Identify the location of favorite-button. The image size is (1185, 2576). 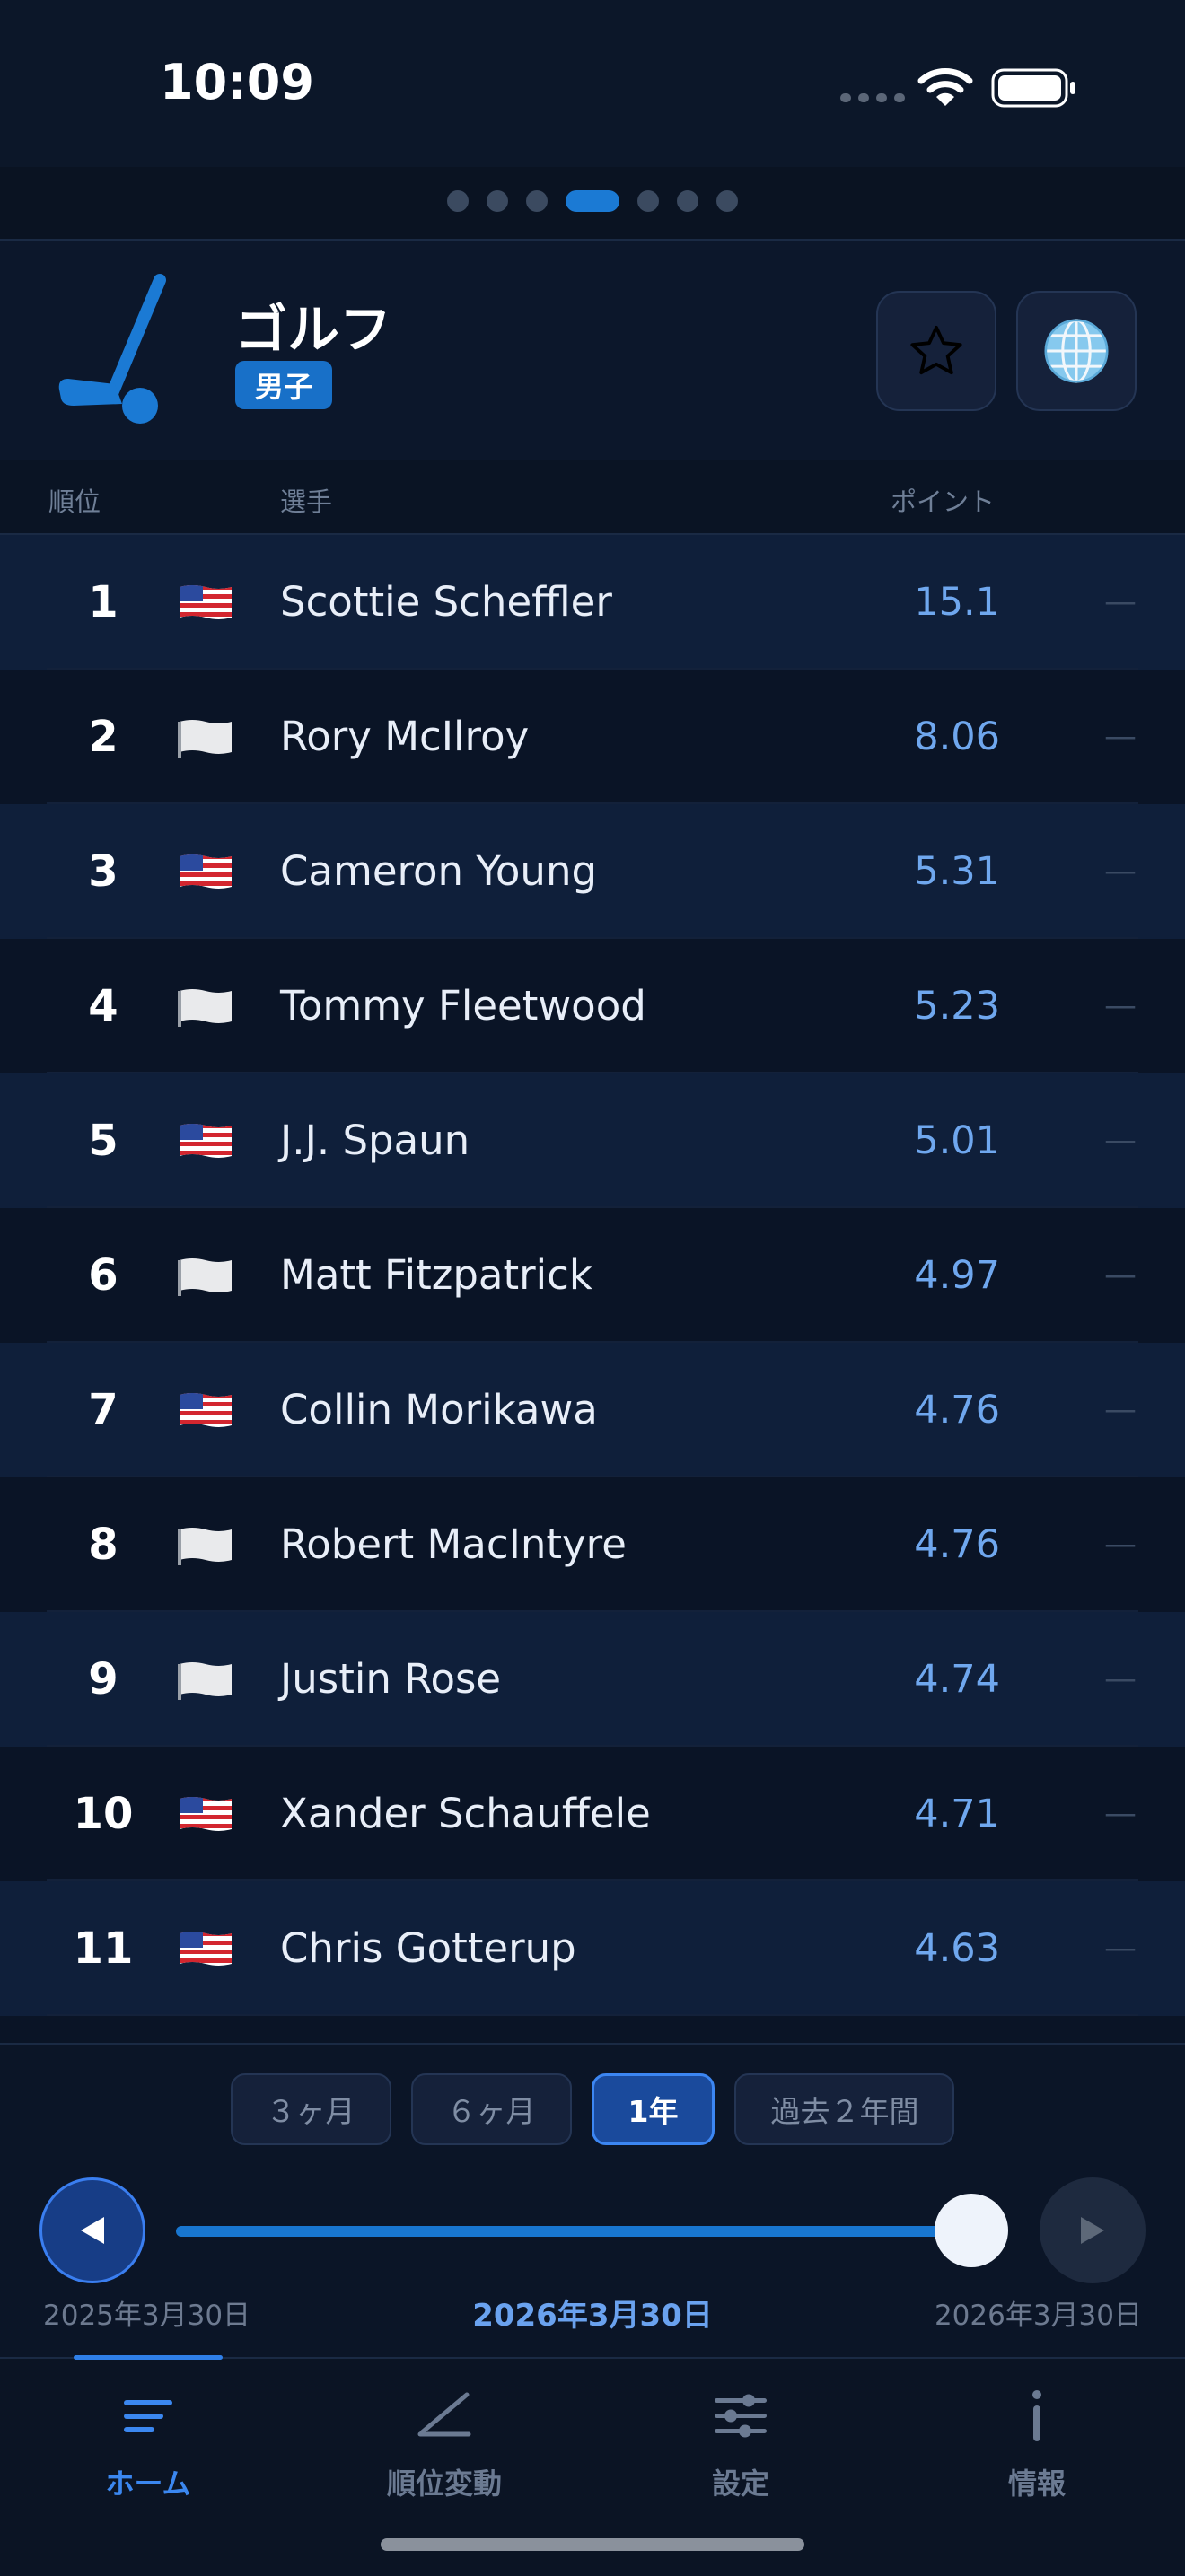
(936, 351).